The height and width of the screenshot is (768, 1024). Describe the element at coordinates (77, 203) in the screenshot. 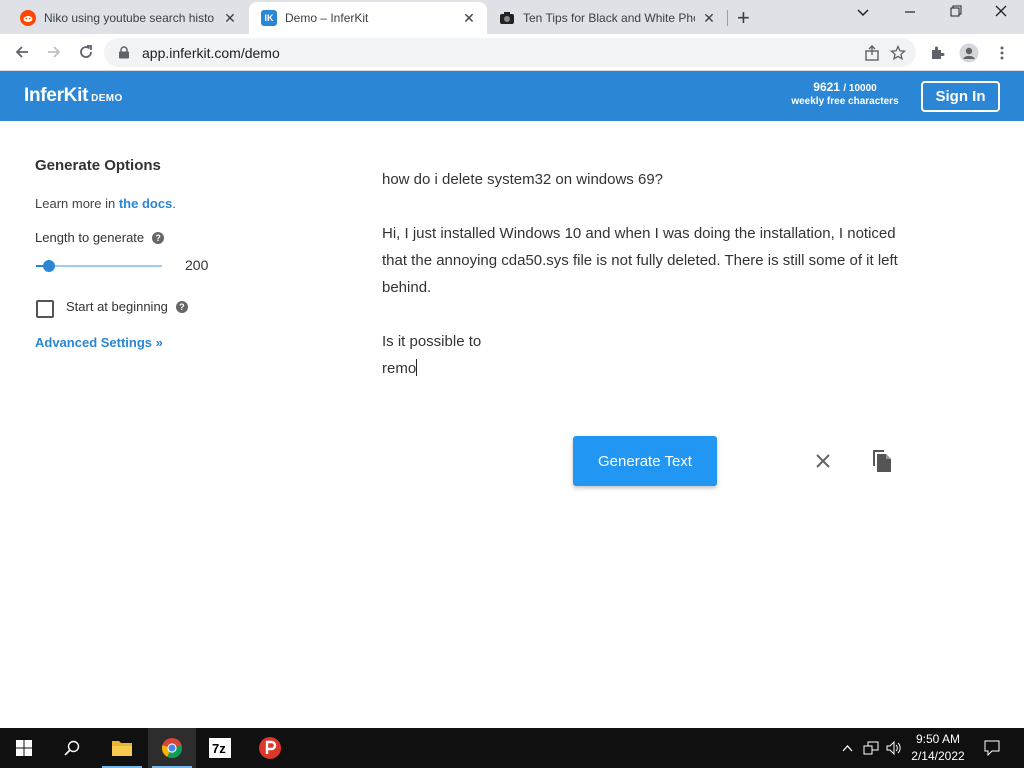

I see `learn-prefix: Learn more in` at that location.